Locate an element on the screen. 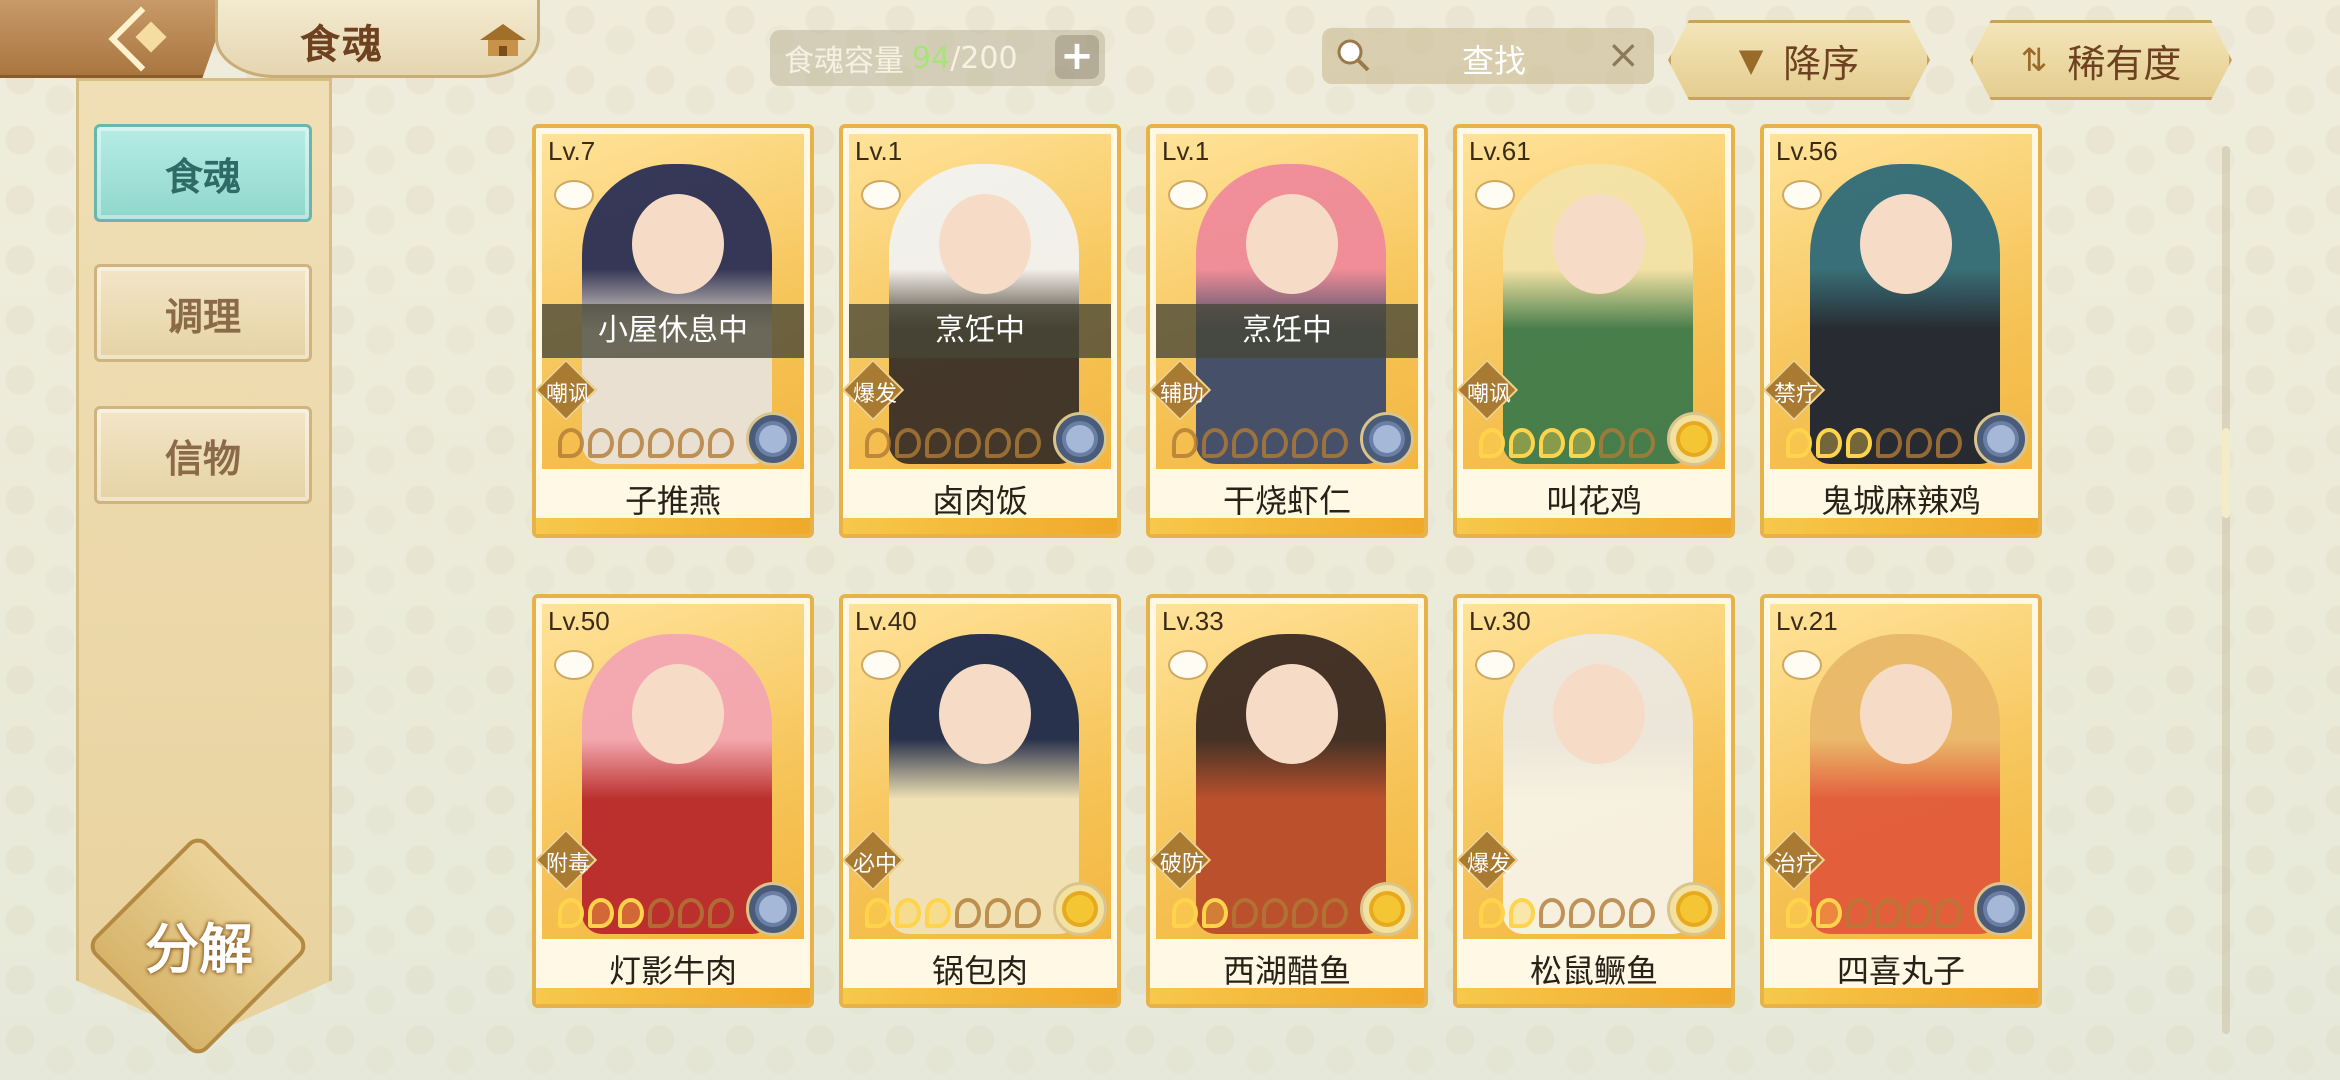 The image size is (2340, 1080). card-level: Lv.61 is located at coordinates (1500, 151).